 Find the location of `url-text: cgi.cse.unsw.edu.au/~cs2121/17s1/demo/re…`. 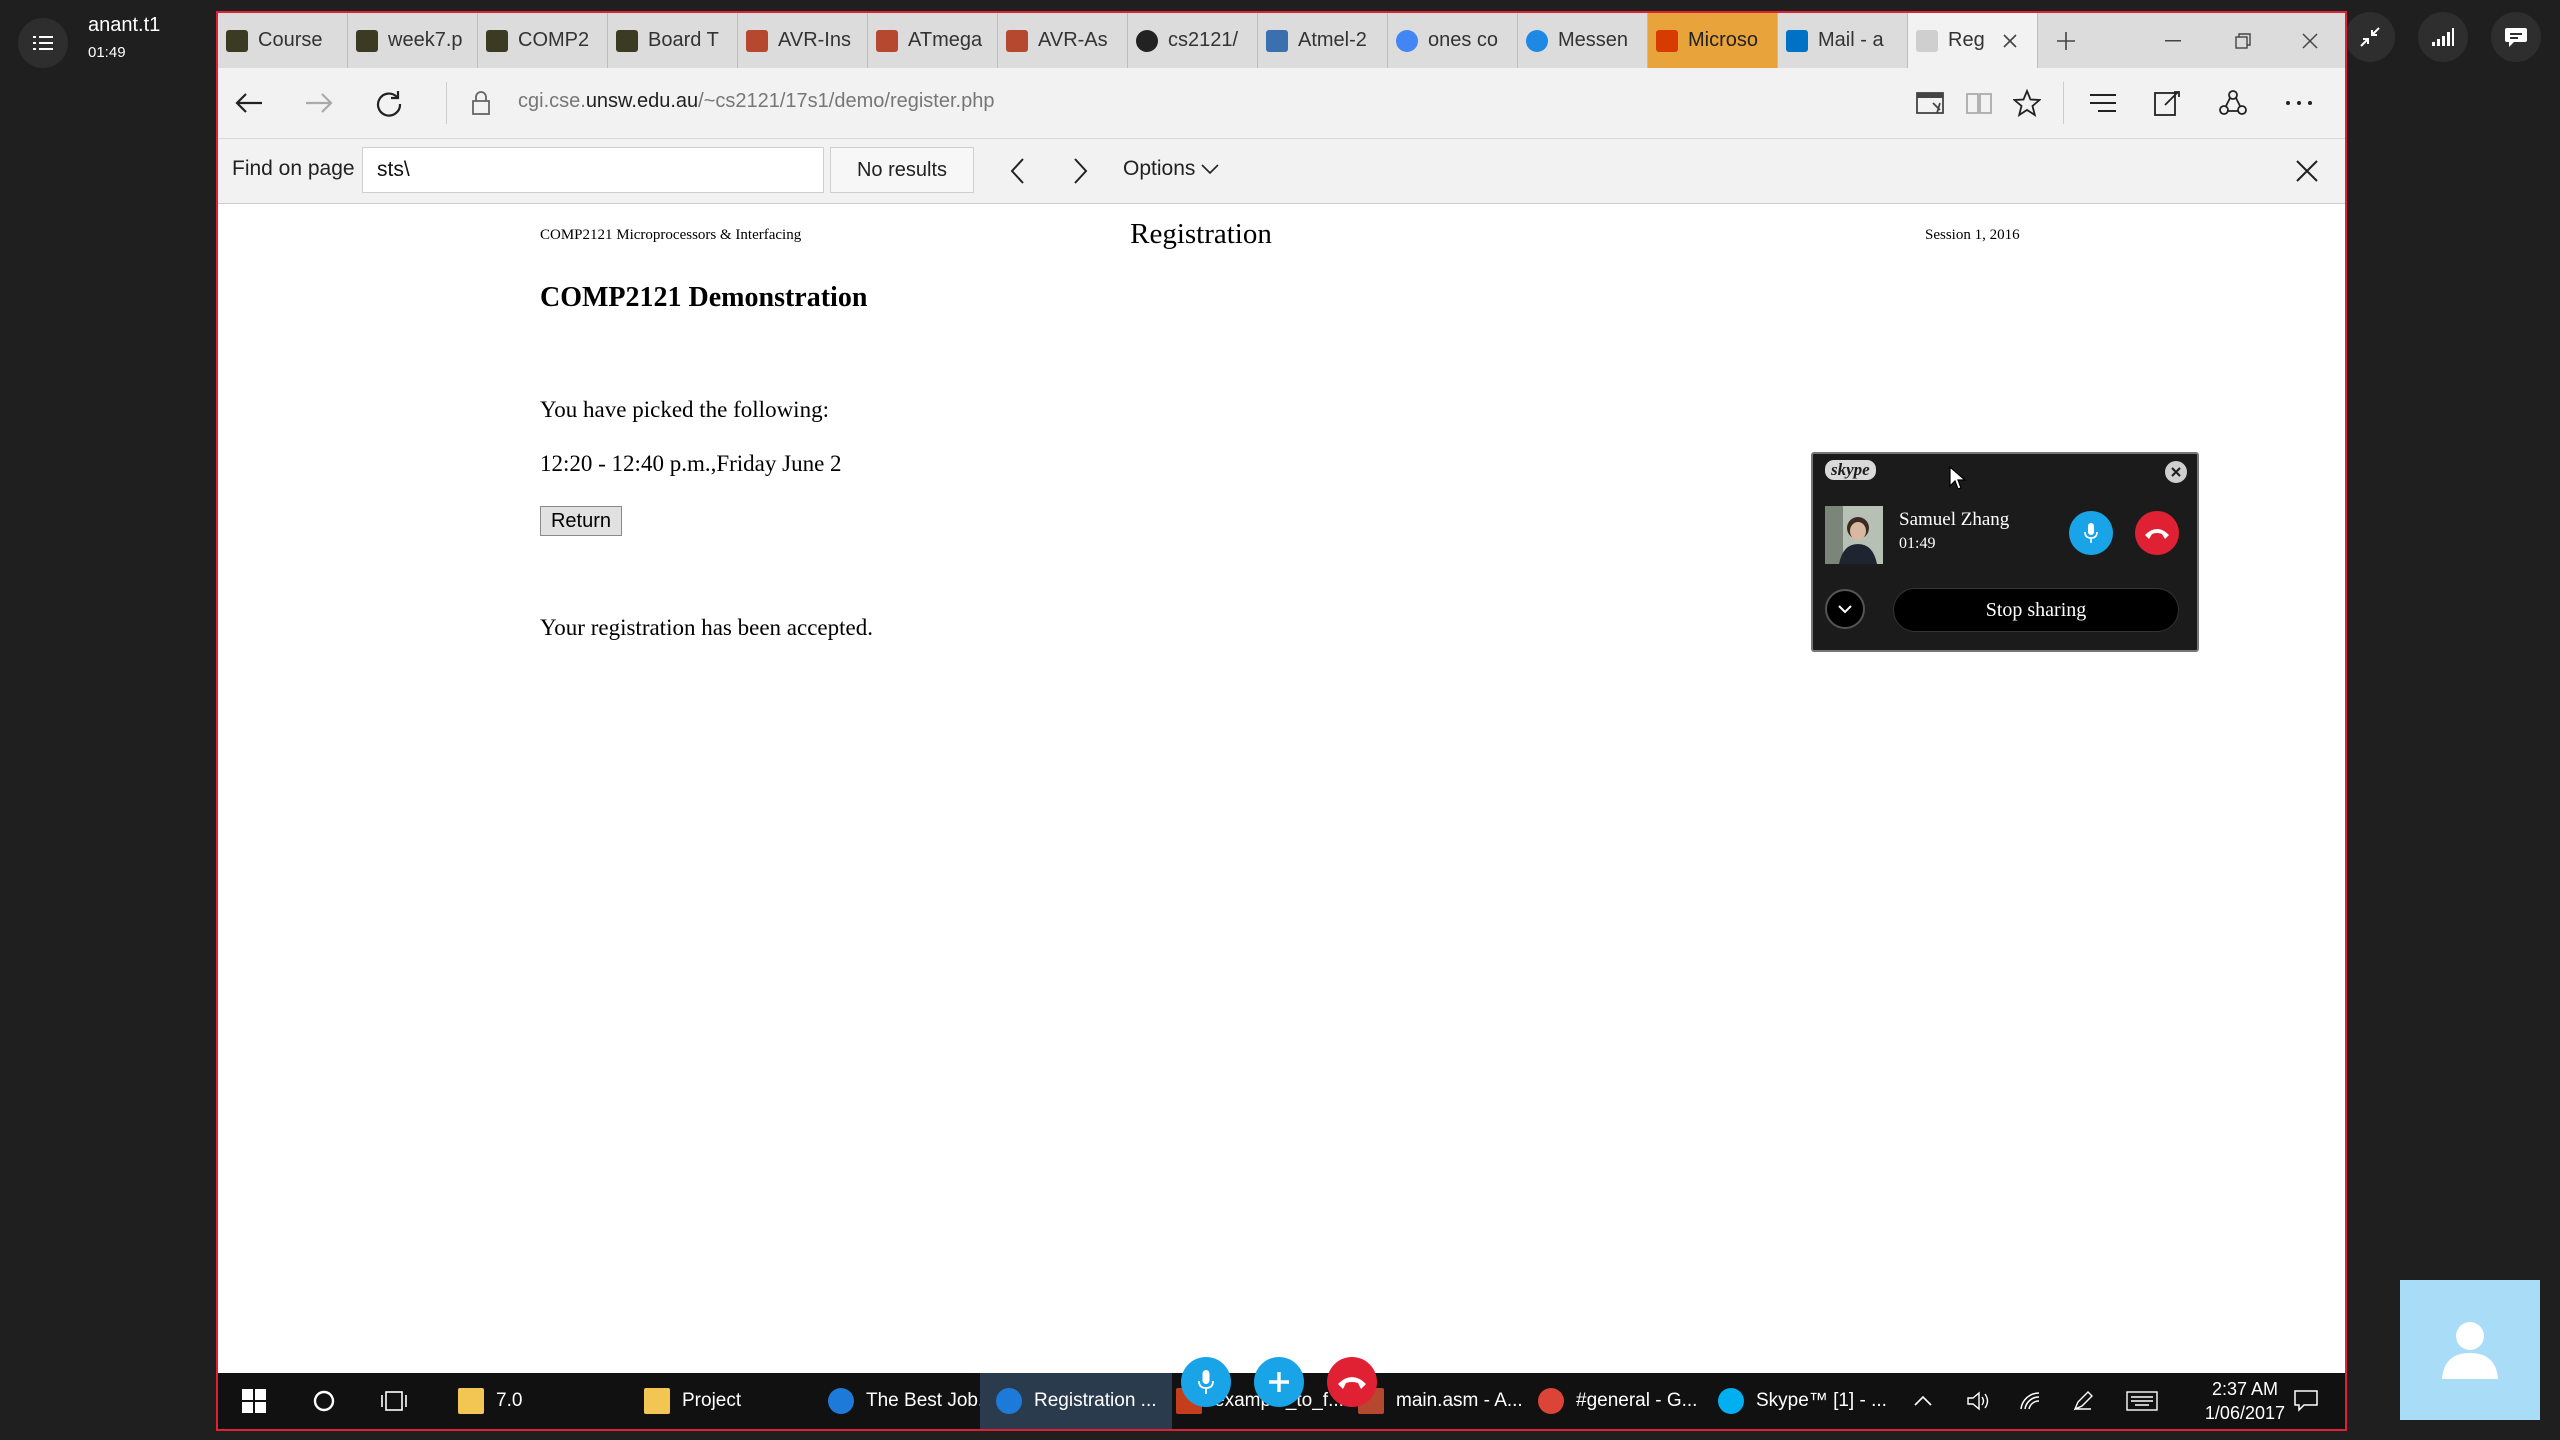

url-text: cgi.cse.unsw.edu.au/~cs2121/17s1/demo/re… is located at coordinates (756, 101).